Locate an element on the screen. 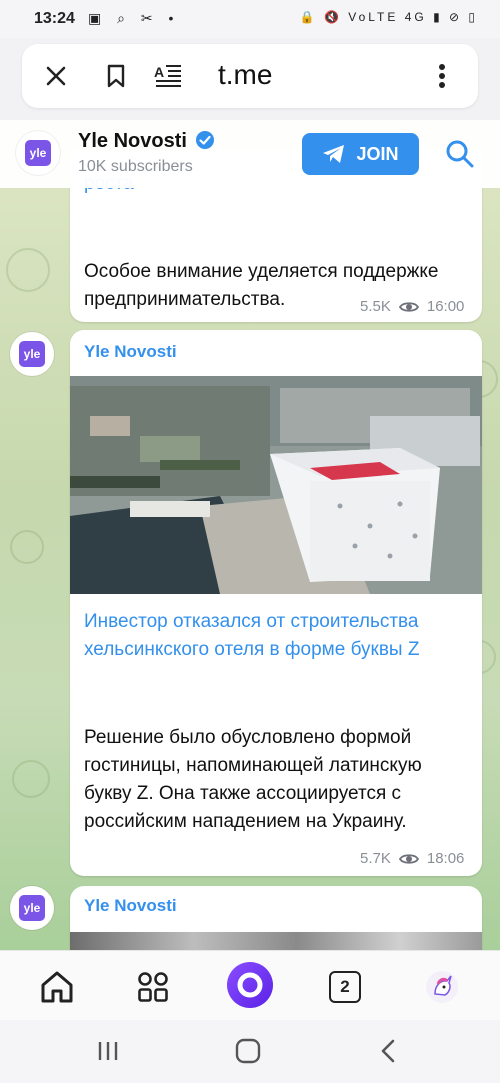 This screenshot has height=1083, width=500. channel-avatar: yle is located at coordinates (38, 153).